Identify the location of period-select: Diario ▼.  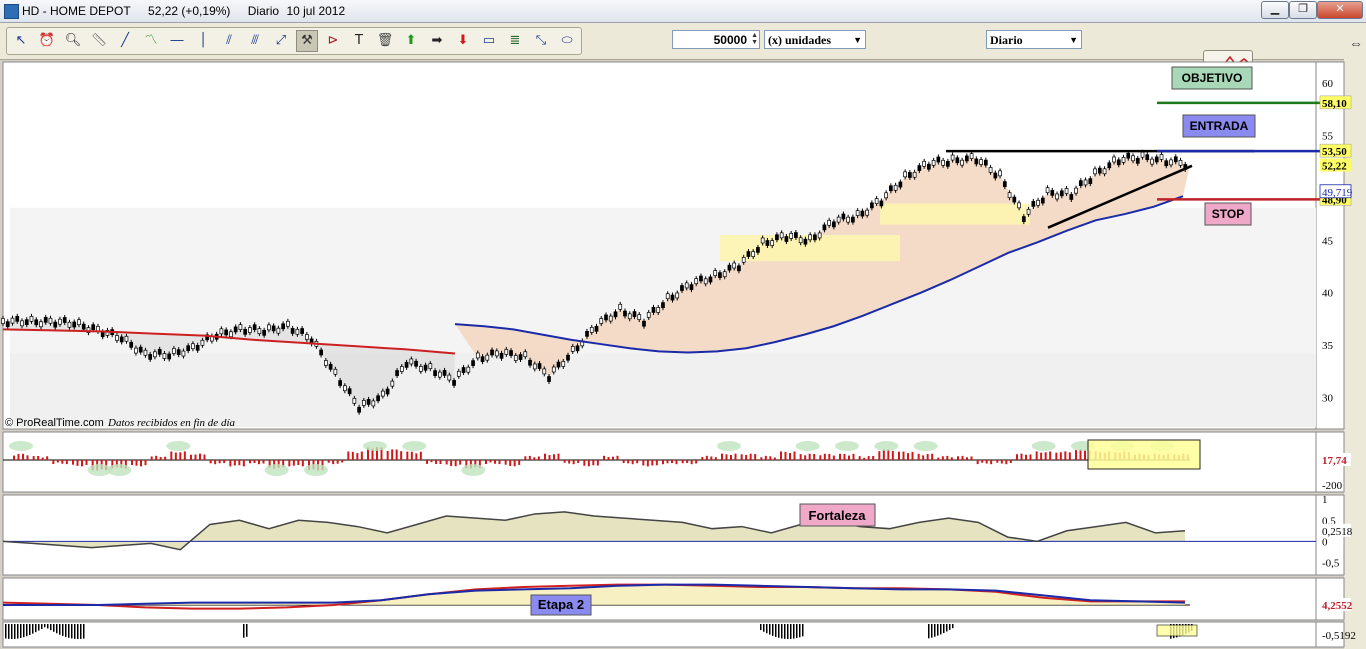
(1034, 39).